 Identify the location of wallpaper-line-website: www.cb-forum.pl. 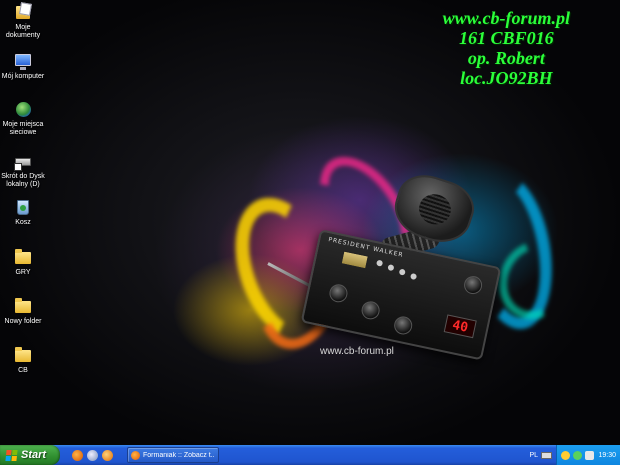
(506, 18).